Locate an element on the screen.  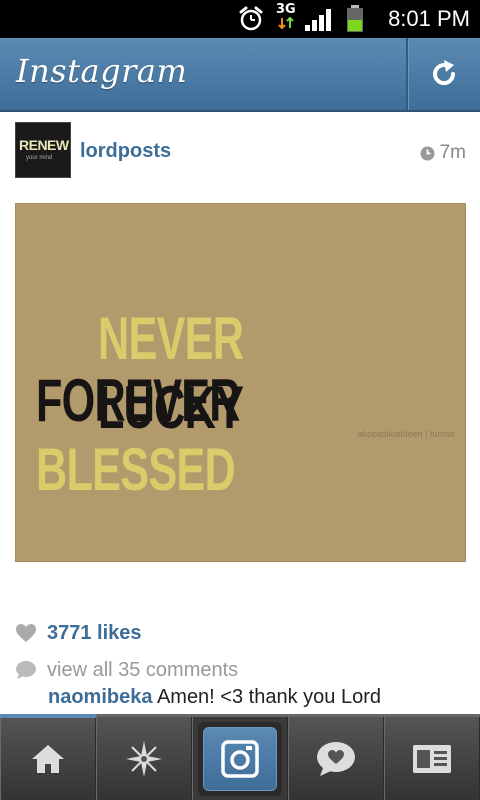
alarm-icon is located at coordinates (251, 18).